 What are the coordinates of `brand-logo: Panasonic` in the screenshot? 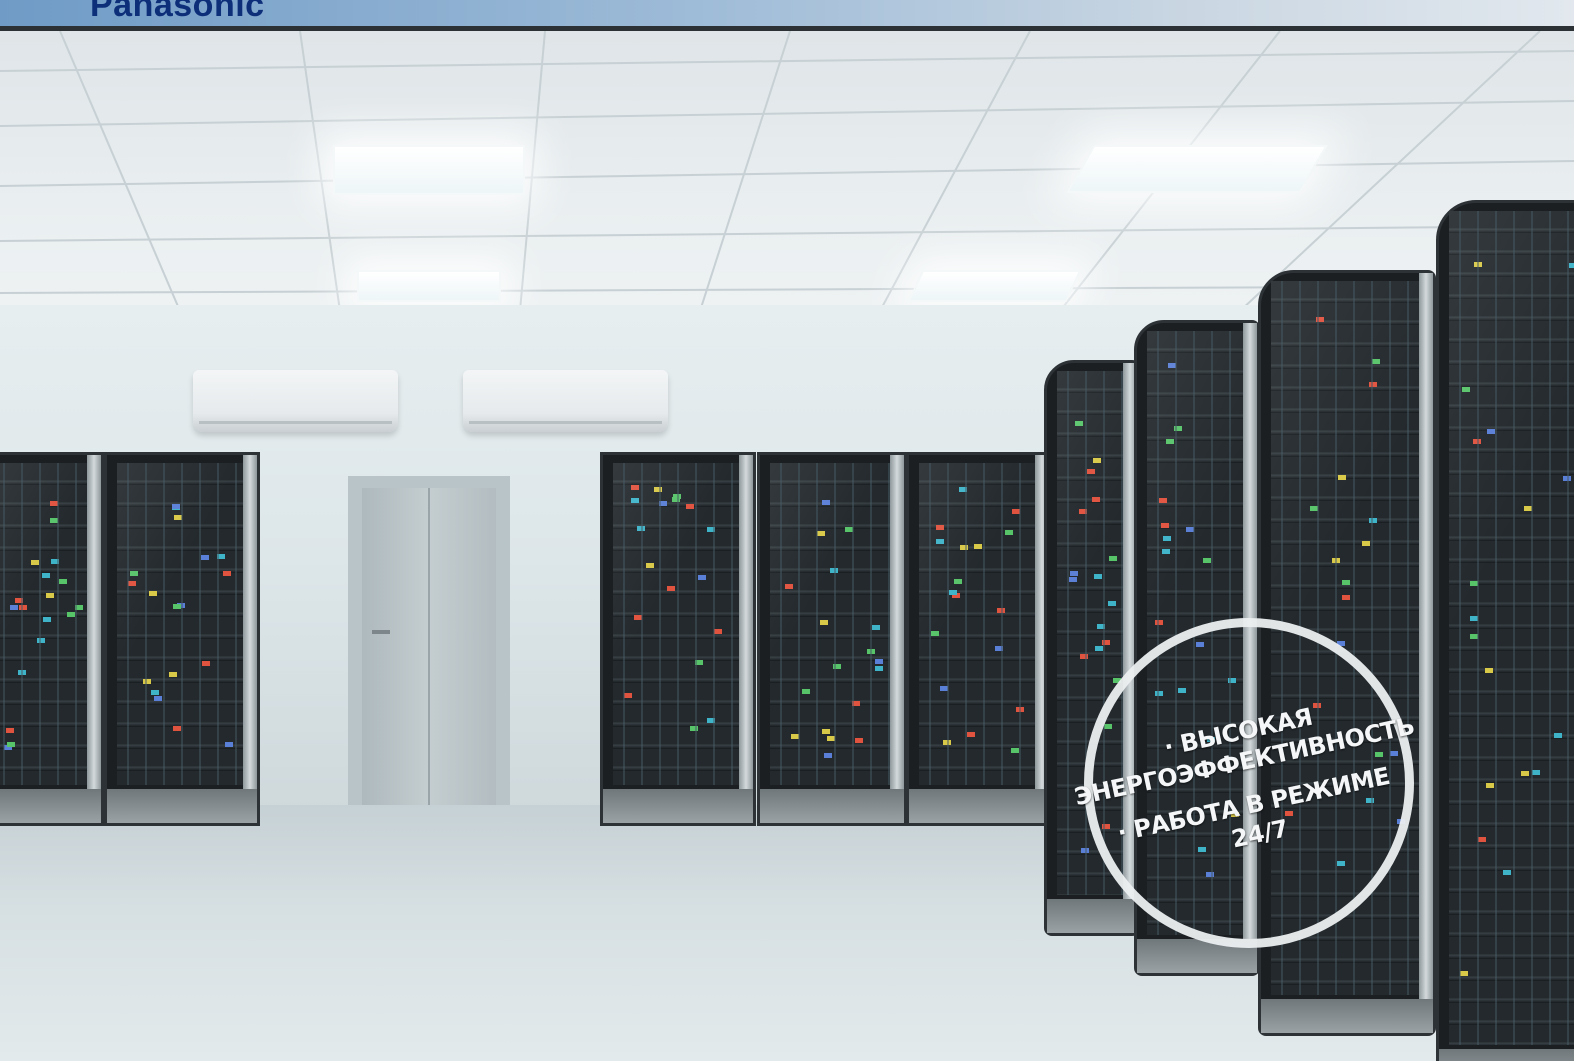 It's located at (177, 12).